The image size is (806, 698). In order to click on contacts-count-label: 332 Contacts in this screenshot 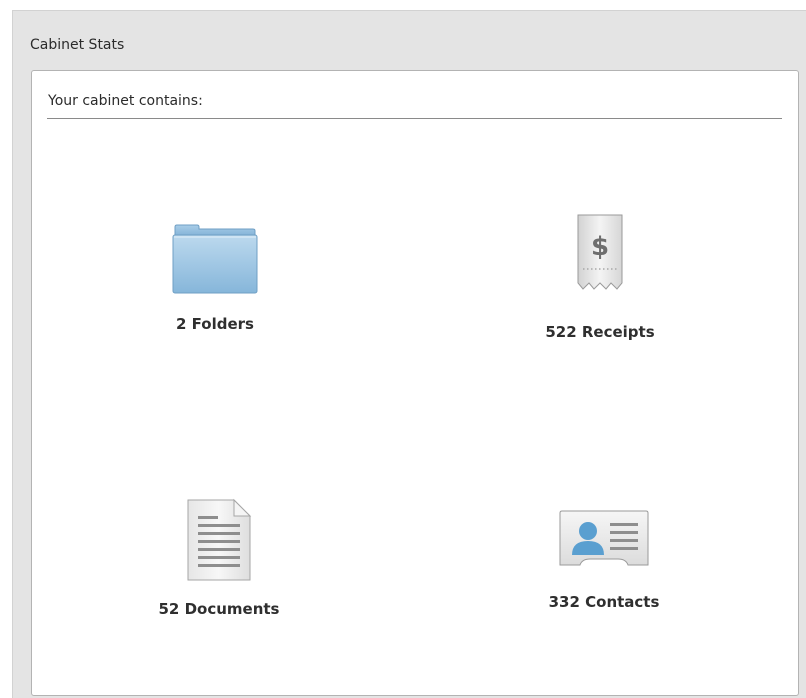, I will do `click(604, 602)`.